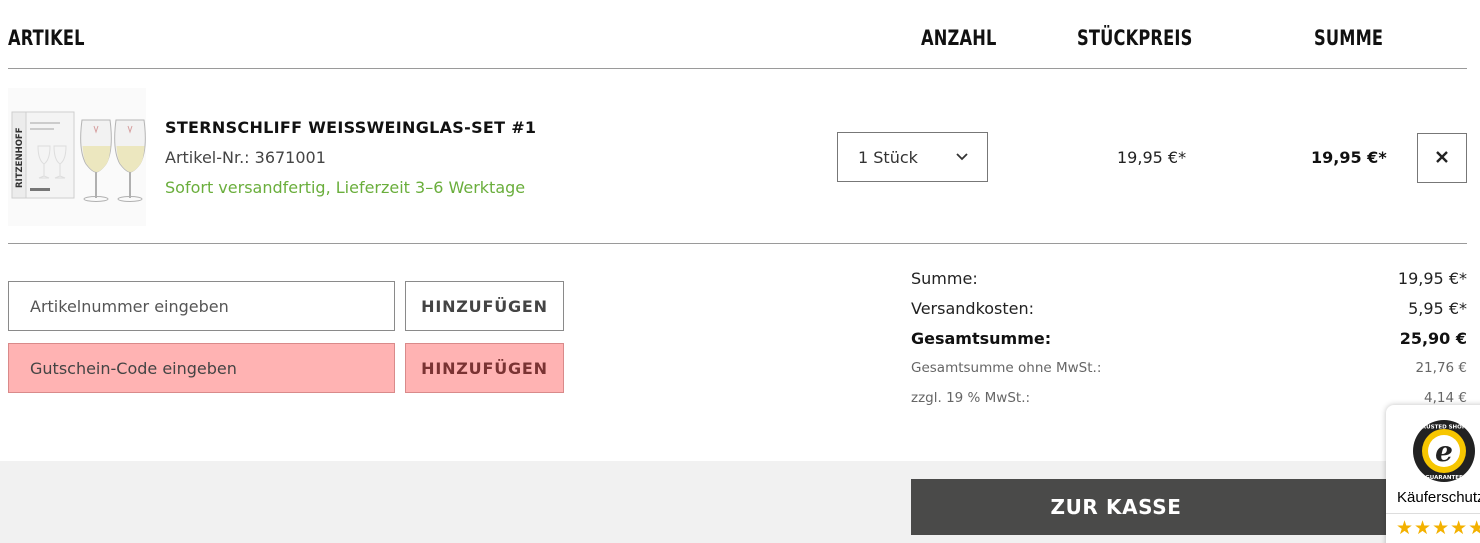 The image size is (1480, 543). I want to click on column-header-stueckpreis: STÜCKPREIS, so click(1135, 38).